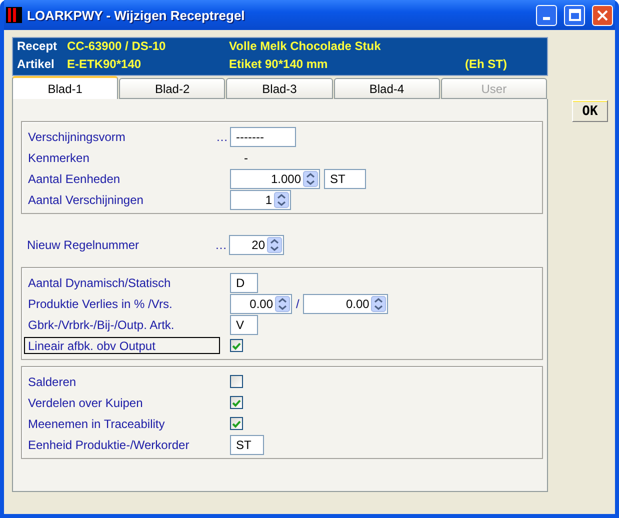 Image resolution: width=619 pixels, height=518 pixels. I want to click on field-label: Lineair afbk. obv Output, so click(122, 345).